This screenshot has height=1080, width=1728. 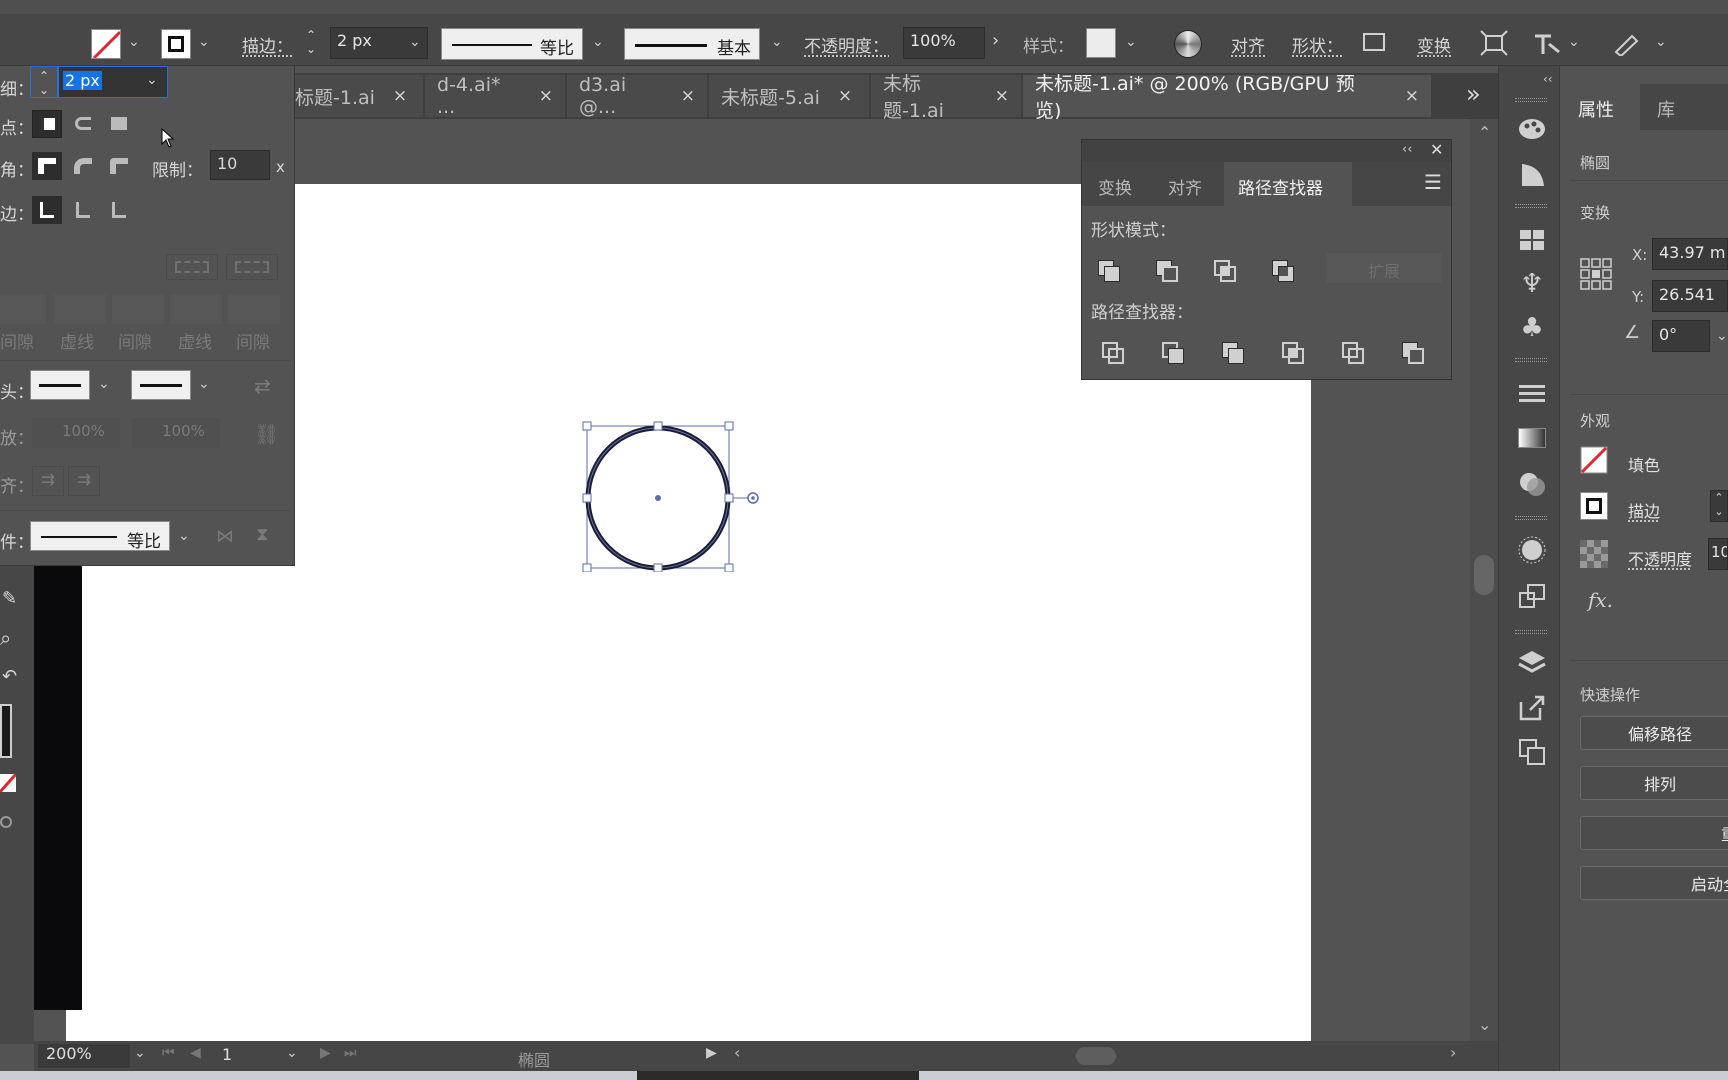 I want to click on opacity-label: 不透明度：, so click(x=846, y=44).